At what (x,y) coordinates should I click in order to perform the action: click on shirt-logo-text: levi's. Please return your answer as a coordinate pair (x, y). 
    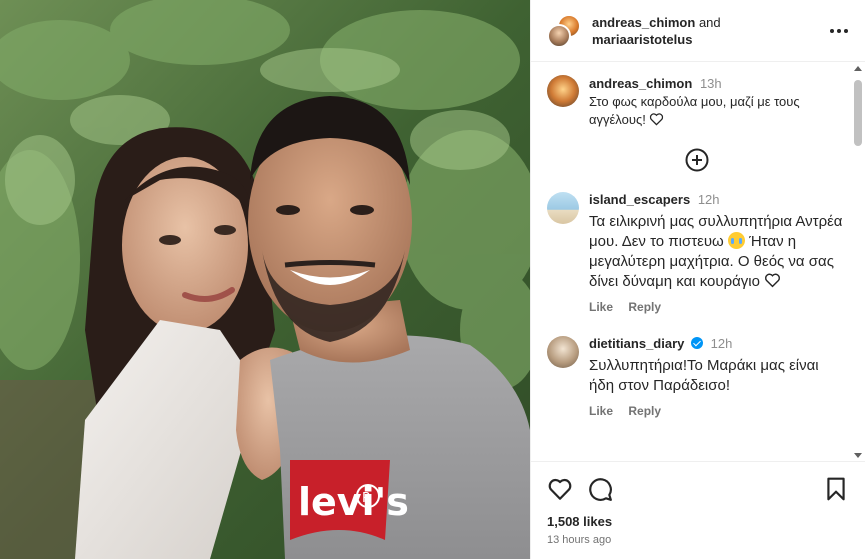
    Looking at the image, I should click on (353, 502).